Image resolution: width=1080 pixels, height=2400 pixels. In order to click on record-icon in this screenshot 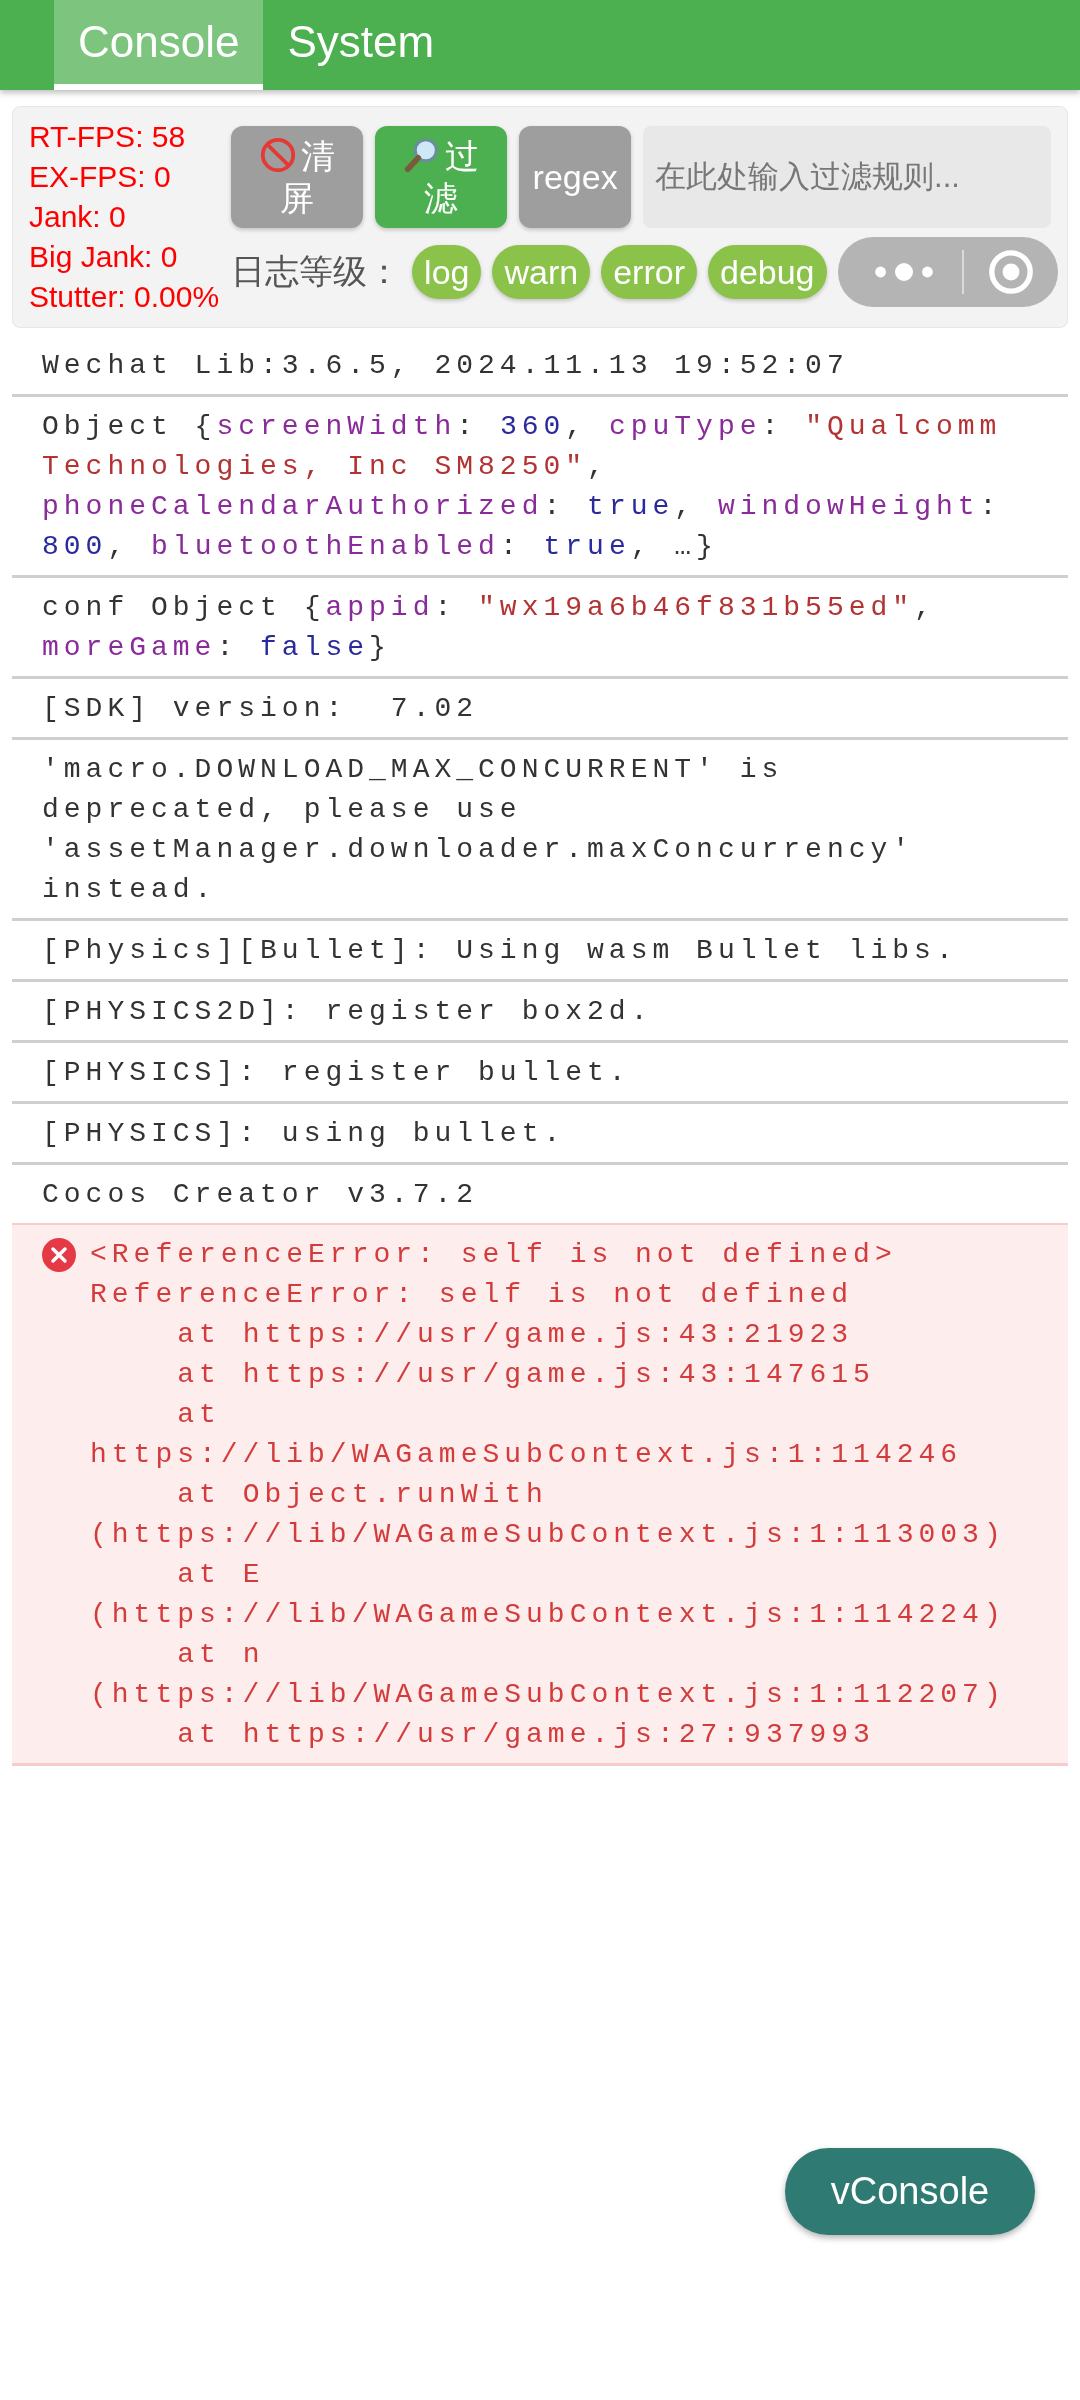, I will do `click(1010, 272)`.